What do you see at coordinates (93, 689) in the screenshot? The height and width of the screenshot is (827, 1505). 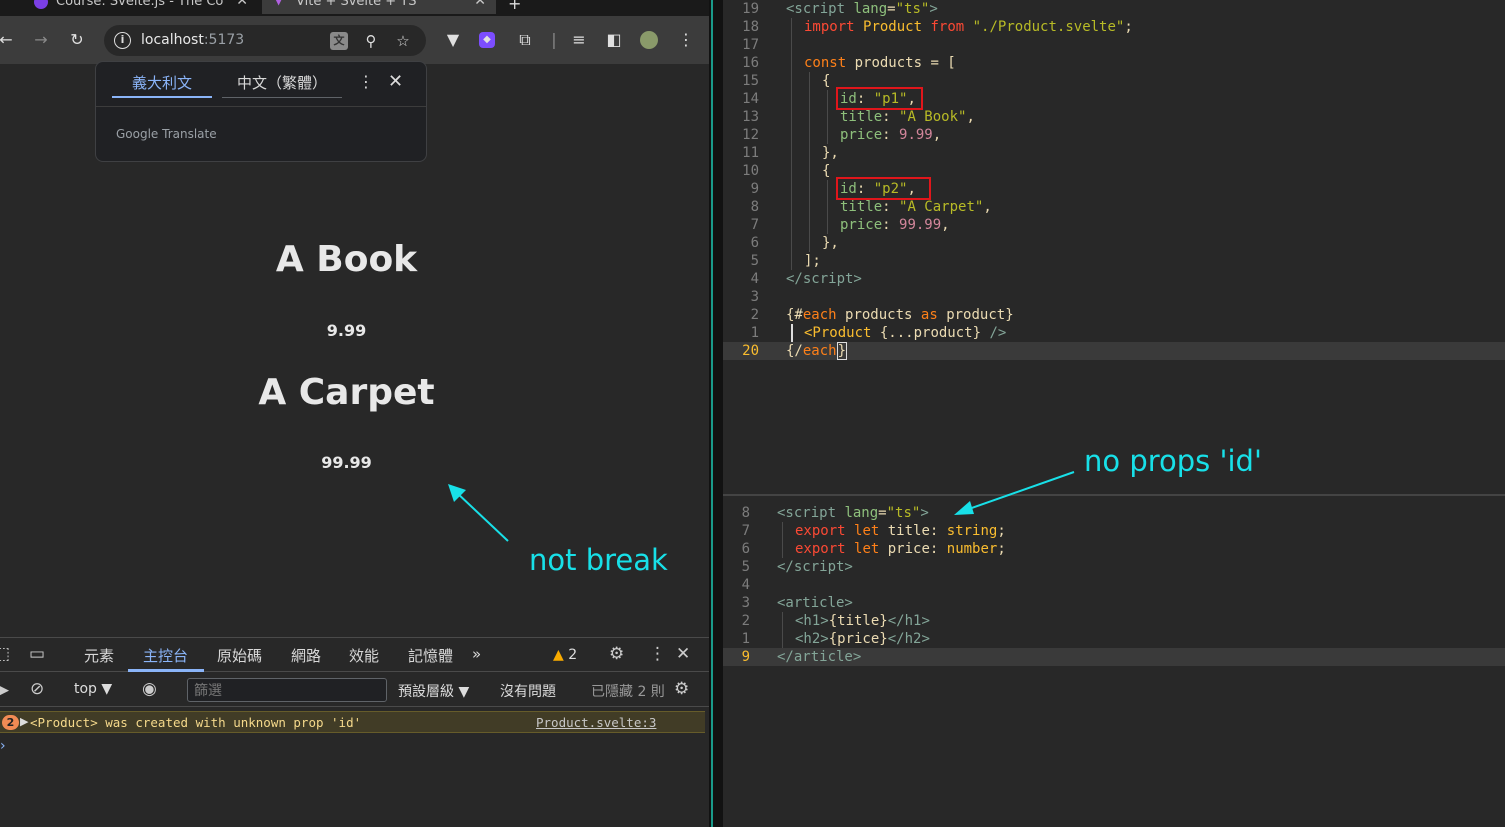 I see `context-selector: top ▼` at bounding box center [93, 689].